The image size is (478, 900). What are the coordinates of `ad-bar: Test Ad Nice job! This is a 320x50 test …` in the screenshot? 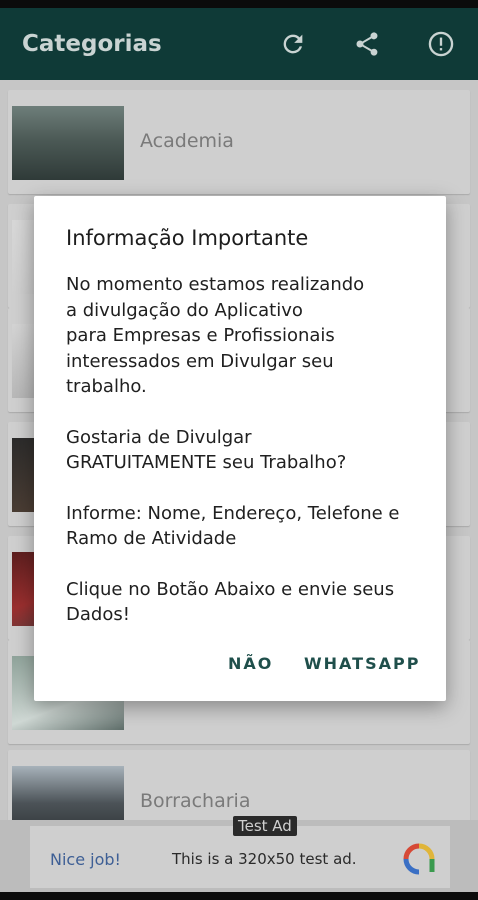 It's located at (239, 854).